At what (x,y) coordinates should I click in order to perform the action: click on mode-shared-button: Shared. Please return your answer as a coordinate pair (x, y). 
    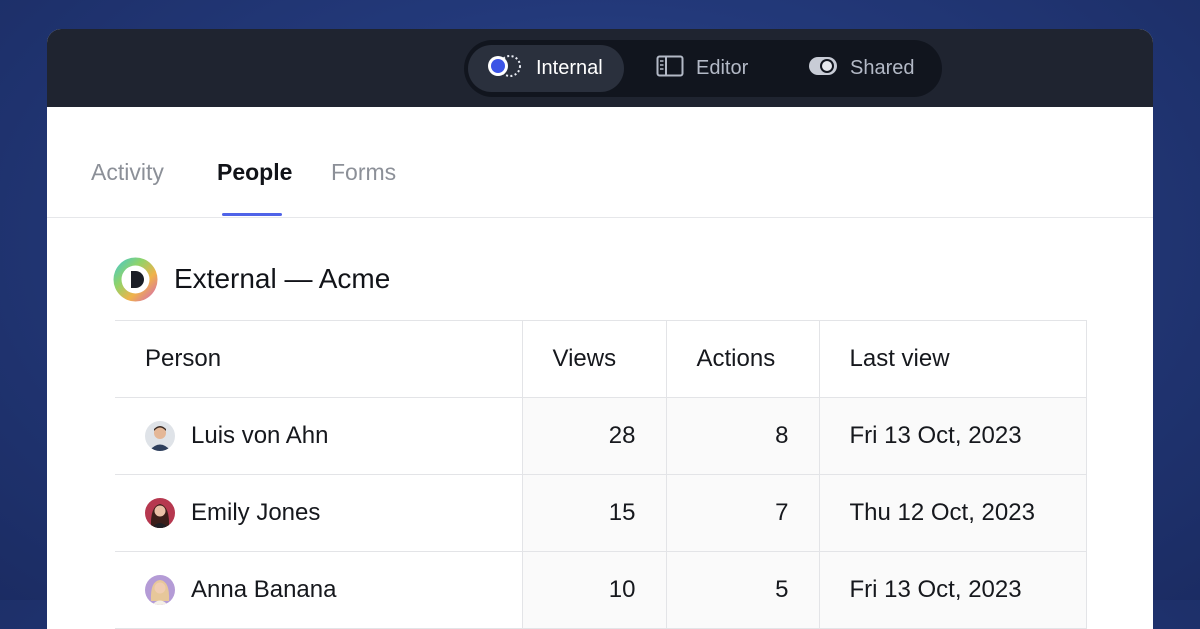
    Looking at the image, I should click on (860, 68).